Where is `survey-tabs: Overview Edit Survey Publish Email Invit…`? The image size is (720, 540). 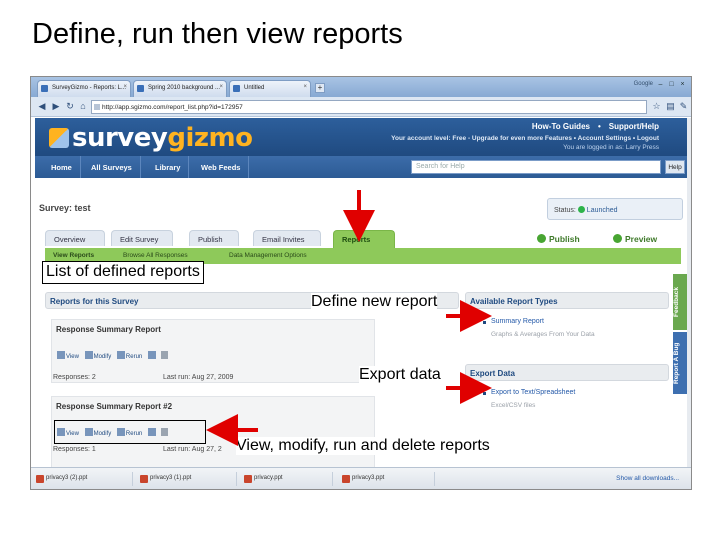
survey-tabs: Overview Edit Survey Publish Email Invit… is located at coordinates (245, 239).